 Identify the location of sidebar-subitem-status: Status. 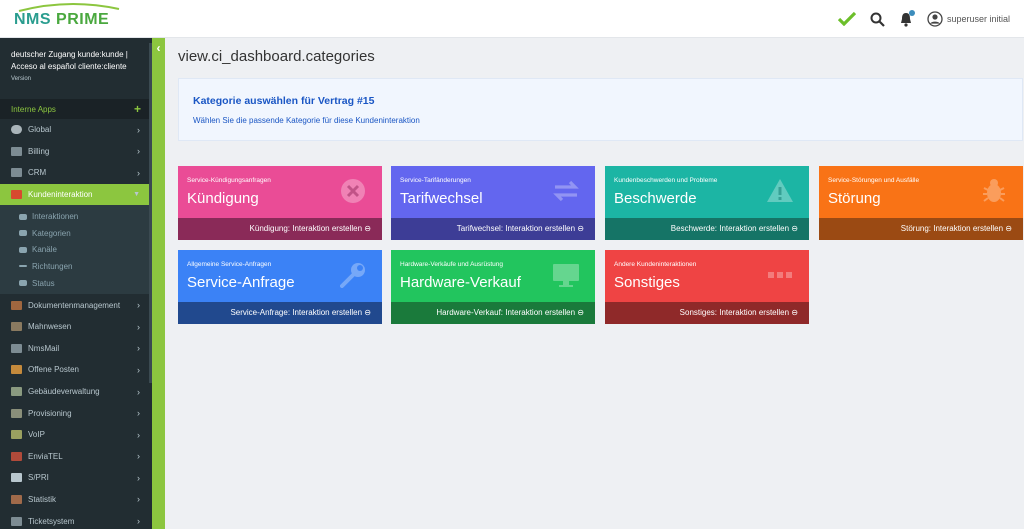
(76, 283).